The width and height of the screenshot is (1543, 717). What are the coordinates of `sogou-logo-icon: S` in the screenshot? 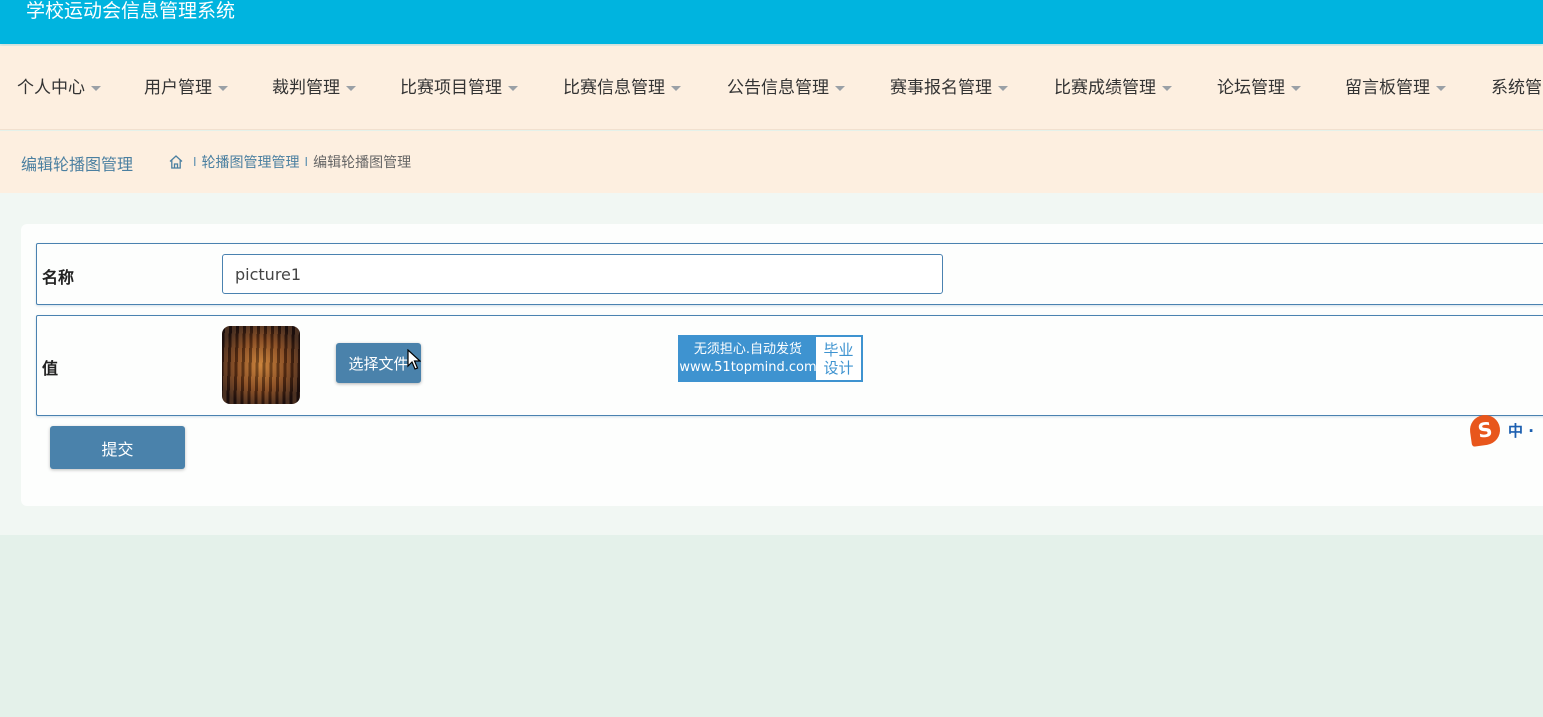 It's located at (1485, 430).